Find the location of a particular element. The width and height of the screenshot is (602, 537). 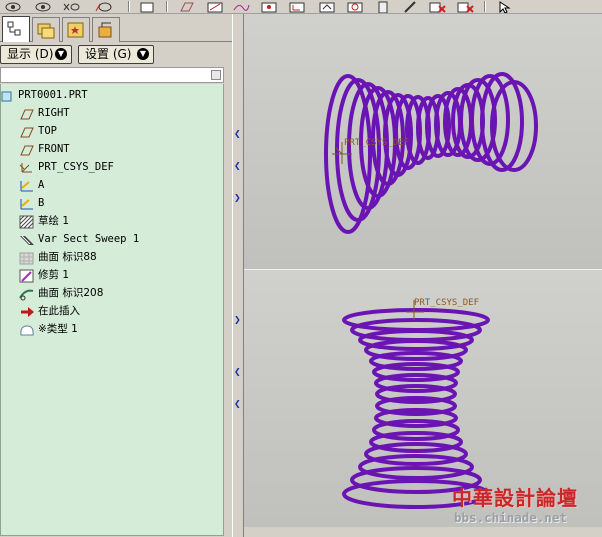

tree-item-label: 修剪 1 is located at coordinates (54, 275).